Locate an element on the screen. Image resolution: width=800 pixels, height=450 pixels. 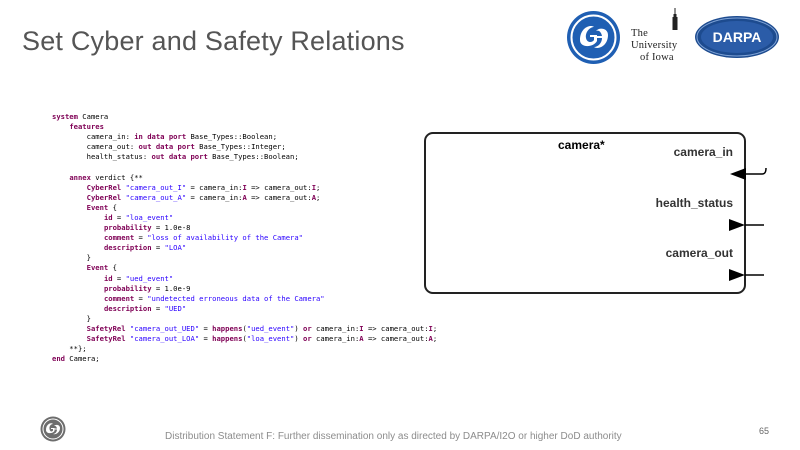
ge-footer-logo-icon is located at coordinates (53, 429).